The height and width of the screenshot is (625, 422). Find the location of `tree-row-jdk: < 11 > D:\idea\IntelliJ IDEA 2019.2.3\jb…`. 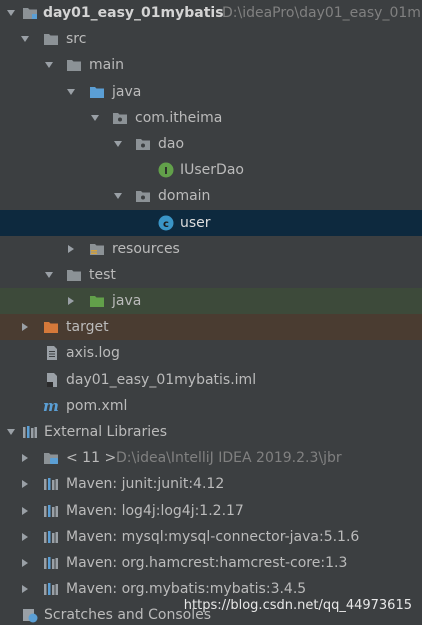

tree-row-jdk: < 11 > D:\idea\IntelliJ IDEA 2019.2.3\jb… is located at coordinates (211, 458).